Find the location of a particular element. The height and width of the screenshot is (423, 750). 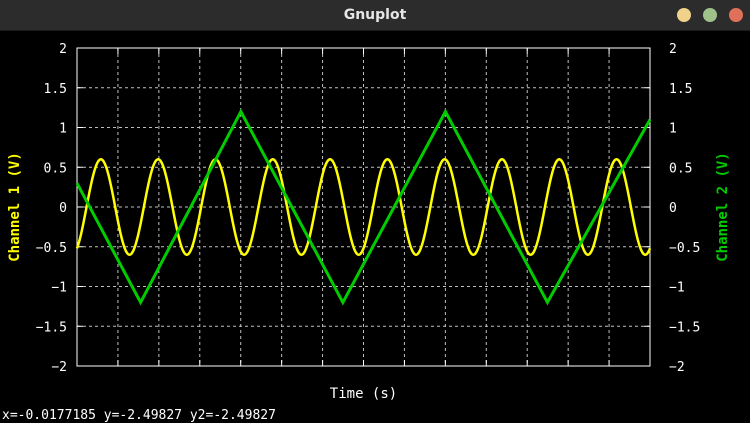

y-axis-label: Channel 1 (V) is located at coordinates (15, 207).